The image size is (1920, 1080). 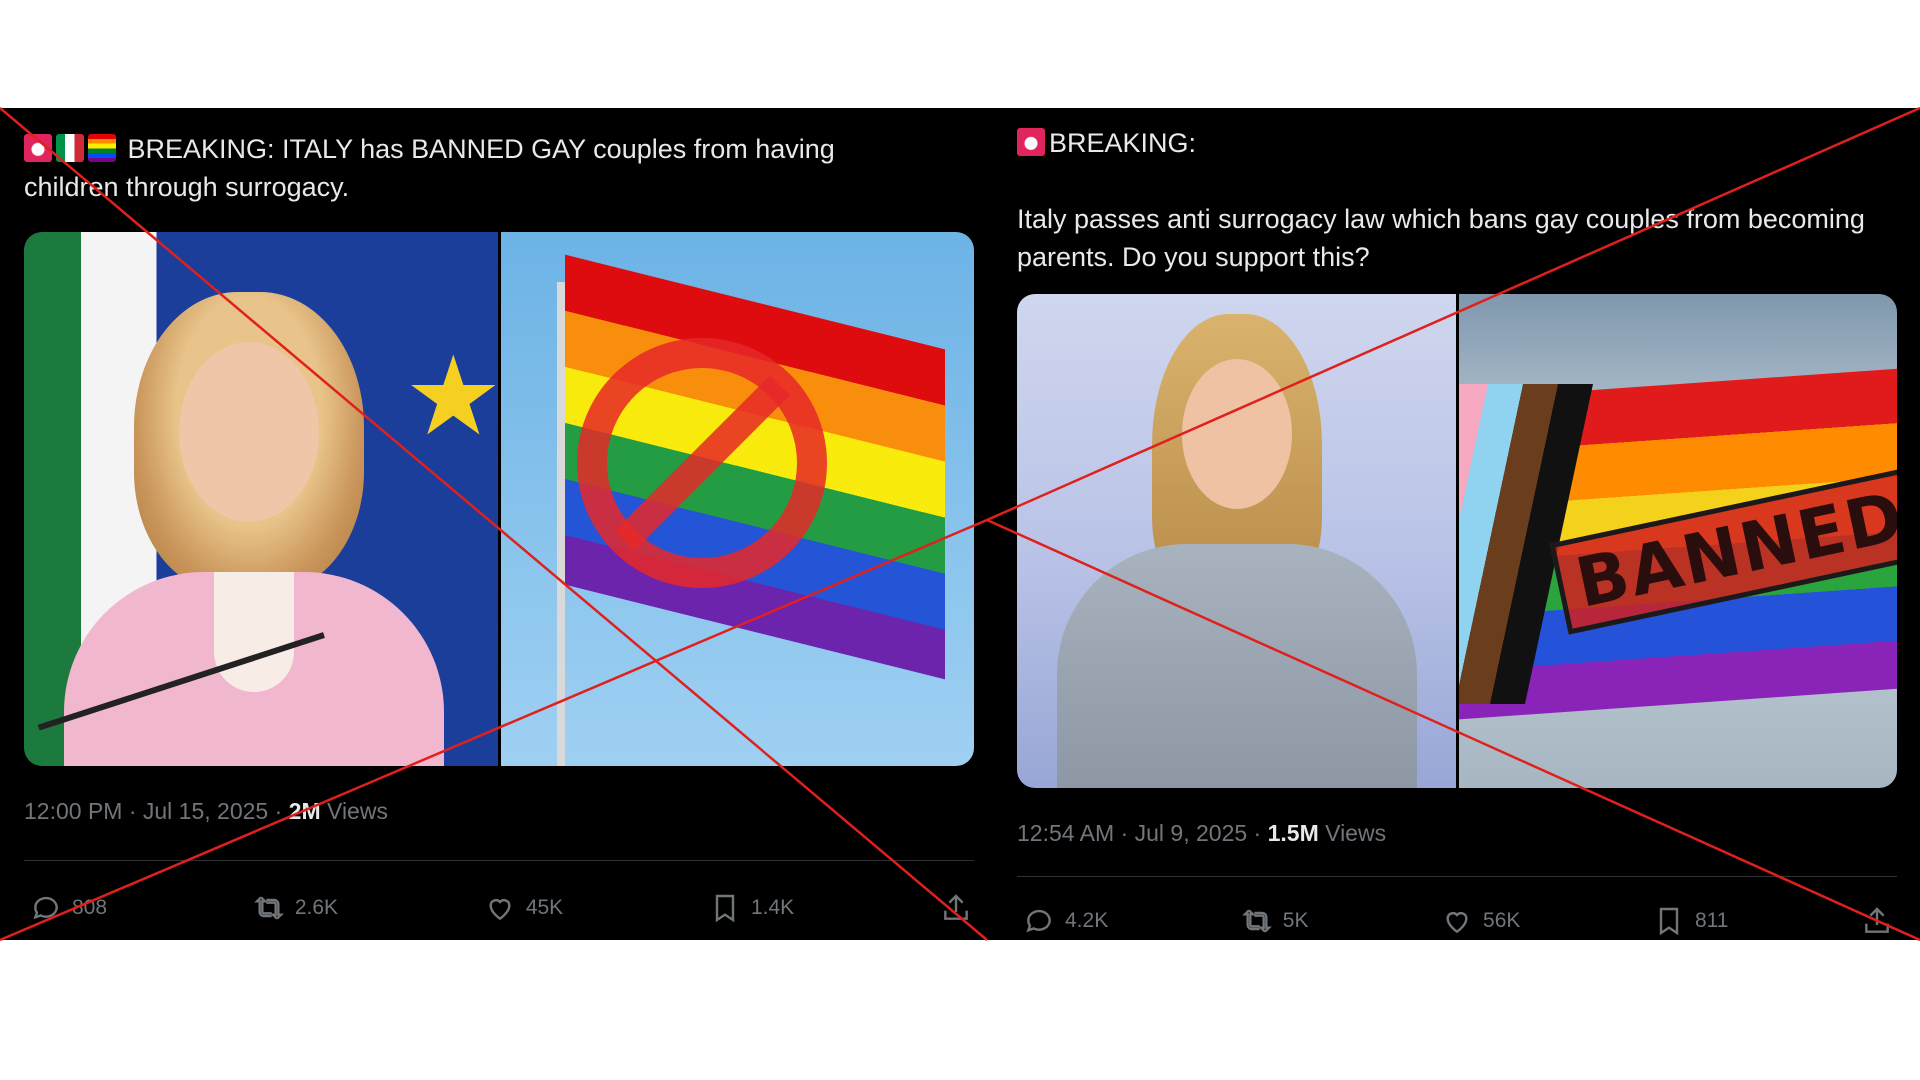 I want to click on repost-button: 2.6K, so click(x=295, y=908).